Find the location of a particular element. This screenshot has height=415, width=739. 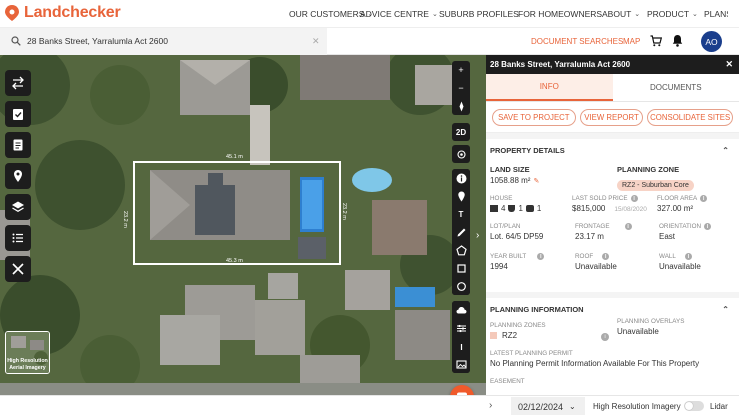

nav-suburb-profiles: SUBURB PROFILES is located at coordinates (479, 14).